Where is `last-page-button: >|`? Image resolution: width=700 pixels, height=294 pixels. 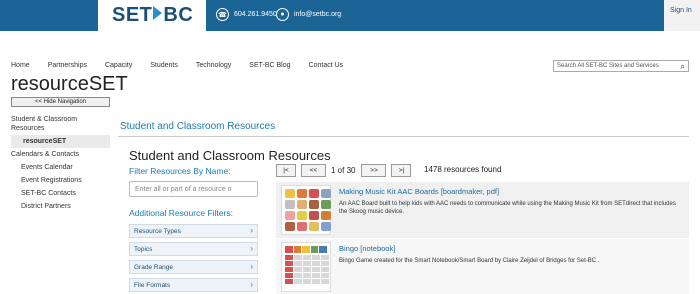
last-page-button: >| is located at coordinates (401, 170).